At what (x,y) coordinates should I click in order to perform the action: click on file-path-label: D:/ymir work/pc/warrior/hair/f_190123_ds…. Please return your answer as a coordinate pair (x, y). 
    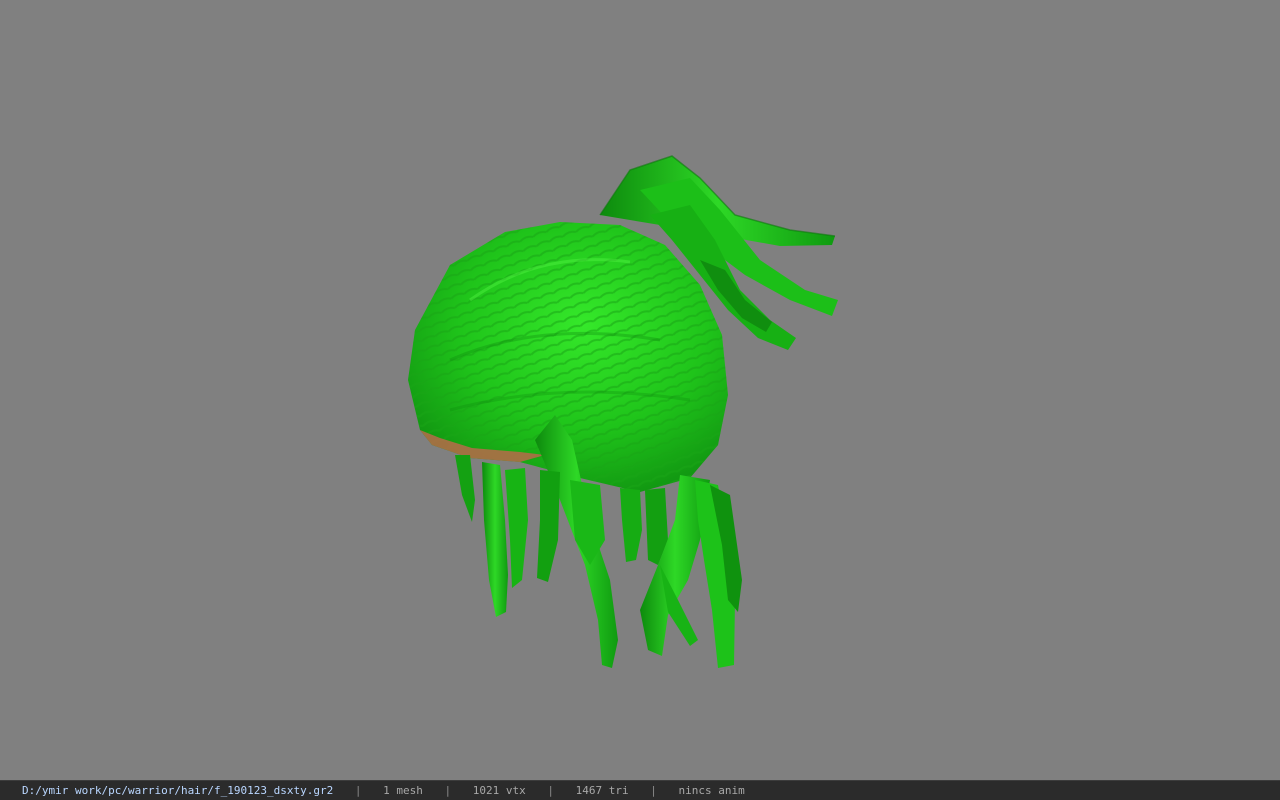
    Looking at the image, I should click on (178, 790).